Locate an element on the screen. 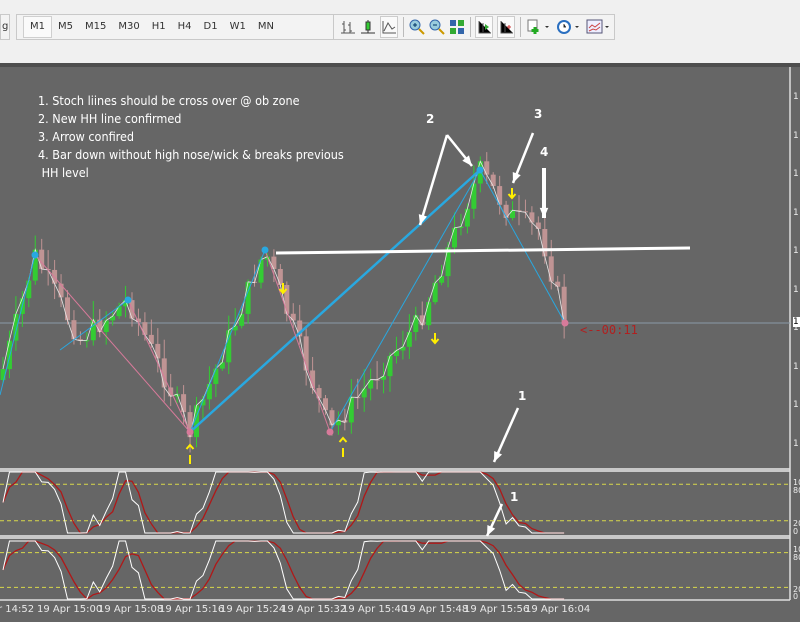 This screenshot has height=622, width=800. time-label: 19 Apr 15:56 is located at coordinates (497, 609).